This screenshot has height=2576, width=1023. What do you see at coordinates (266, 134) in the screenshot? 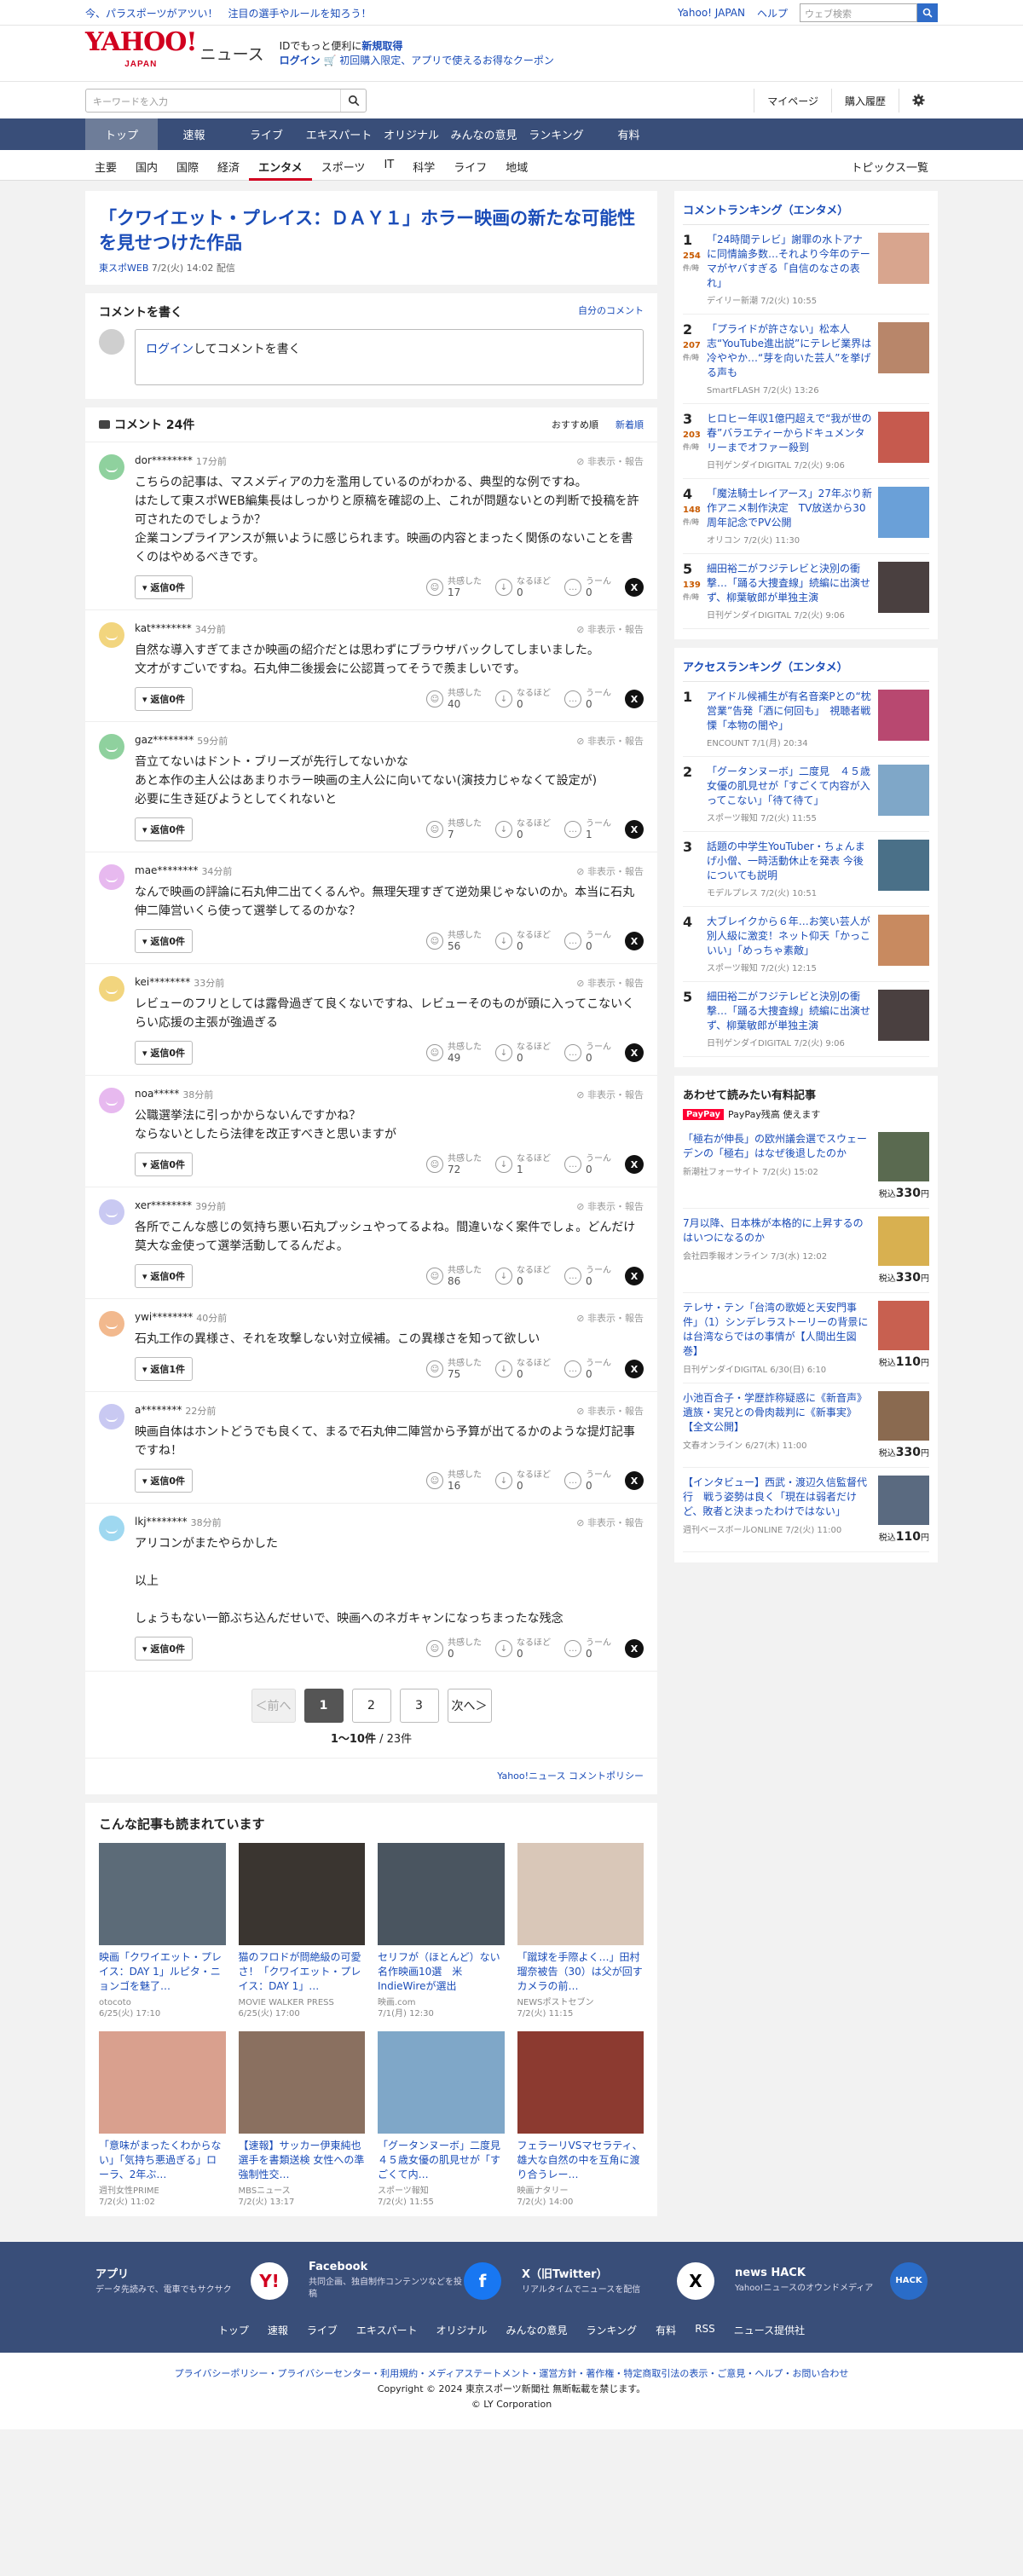
I see `catnav-live: ライブ` at bounding box center [266, 134].